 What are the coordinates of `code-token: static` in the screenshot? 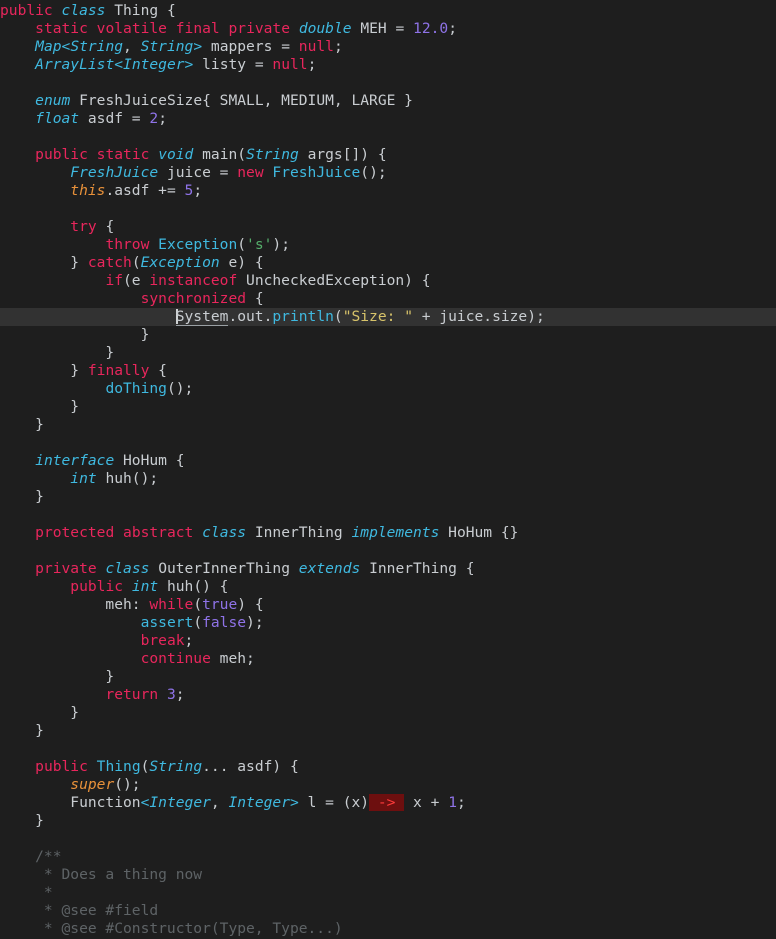 It's located at (123, 154).